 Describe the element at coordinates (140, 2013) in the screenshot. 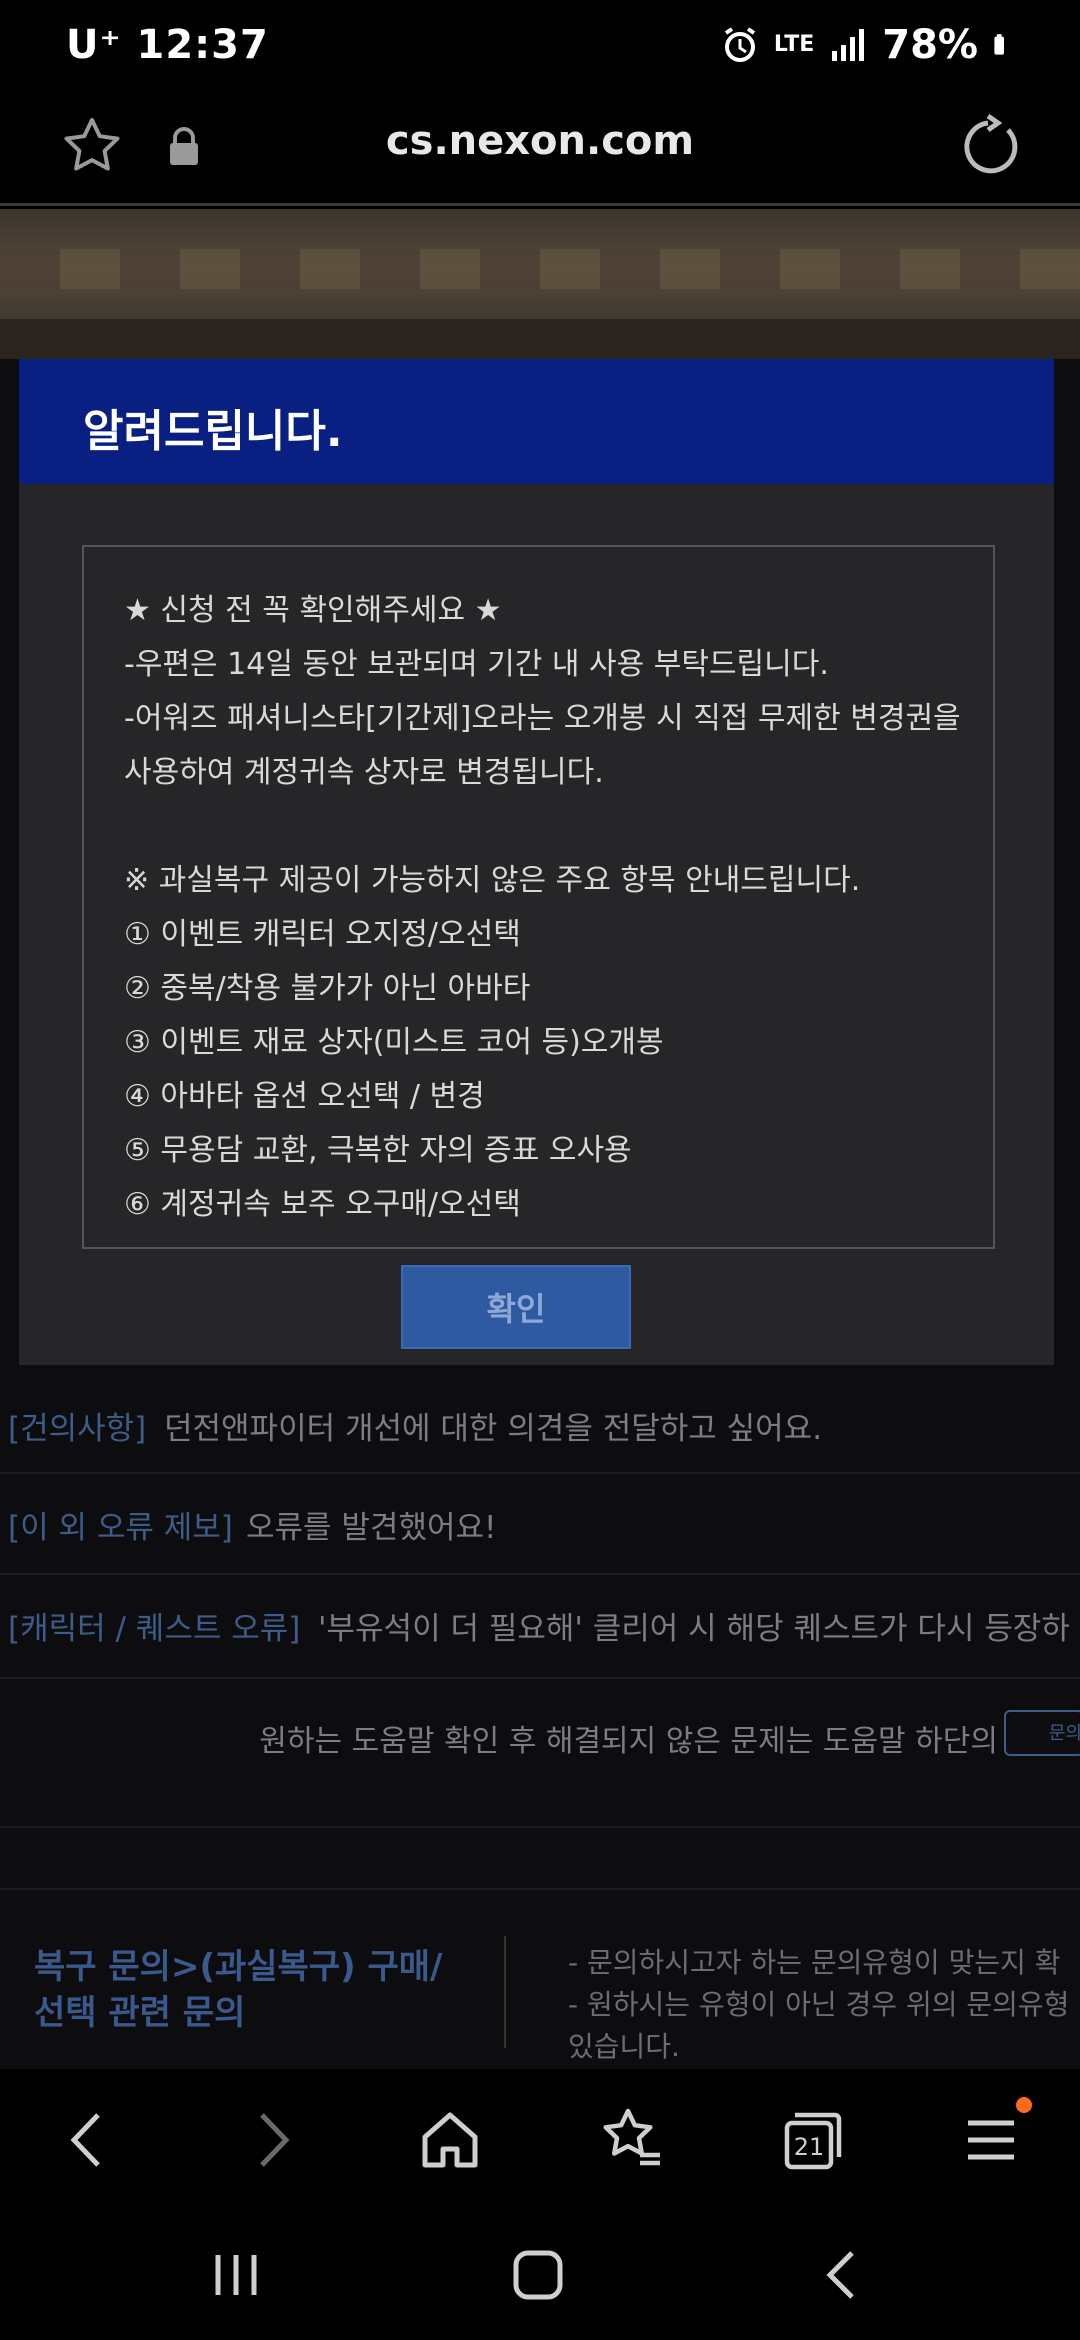

I see `footer-title-line: 선택 관련 문의` at that location.